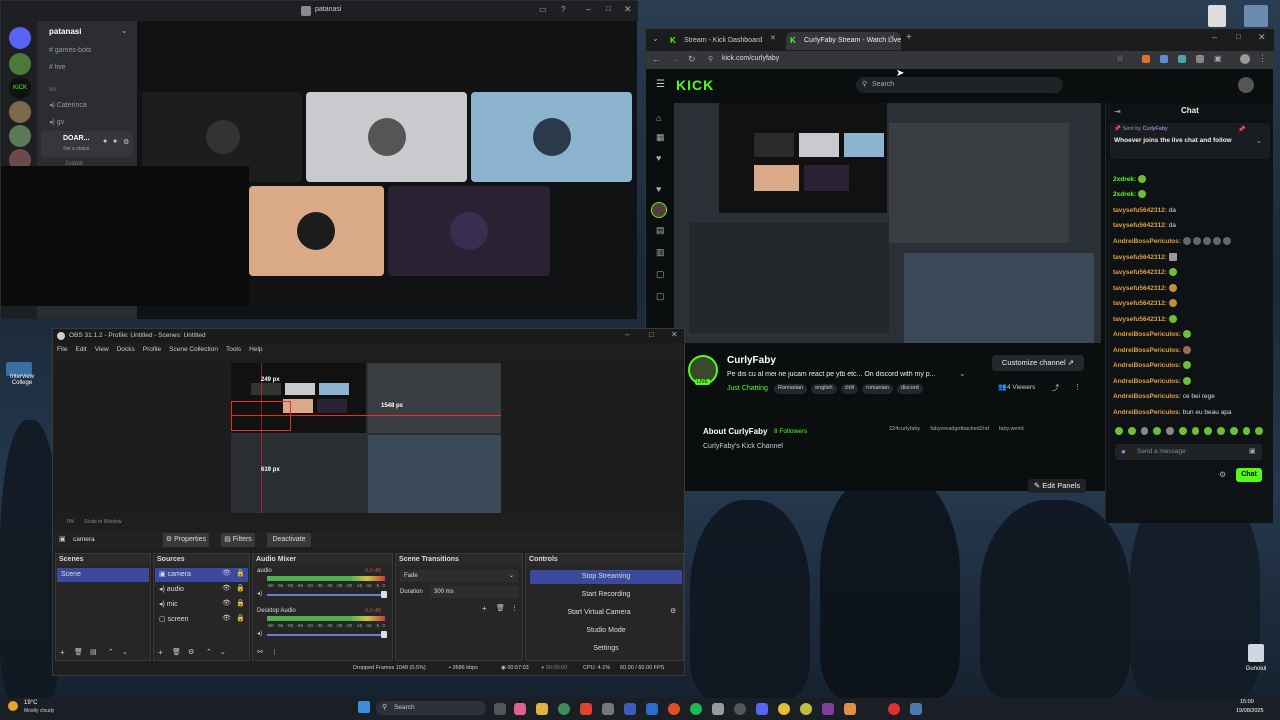 This screenshot has height=720, width=1280. What do you see at coordinates (259, 593) in the screenshot?
I see `speaker-icon: ◂)` at bounding box center [259, 593].